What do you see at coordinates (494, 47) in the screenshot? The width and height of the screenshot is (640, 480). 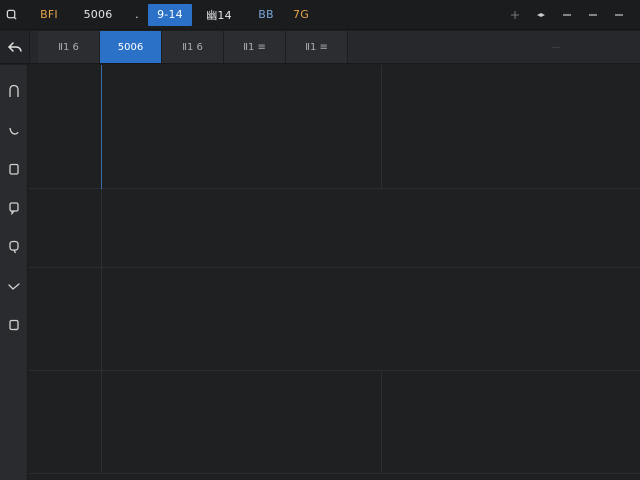 I see `tab-bar-empty` at bounding box center [494, 47].